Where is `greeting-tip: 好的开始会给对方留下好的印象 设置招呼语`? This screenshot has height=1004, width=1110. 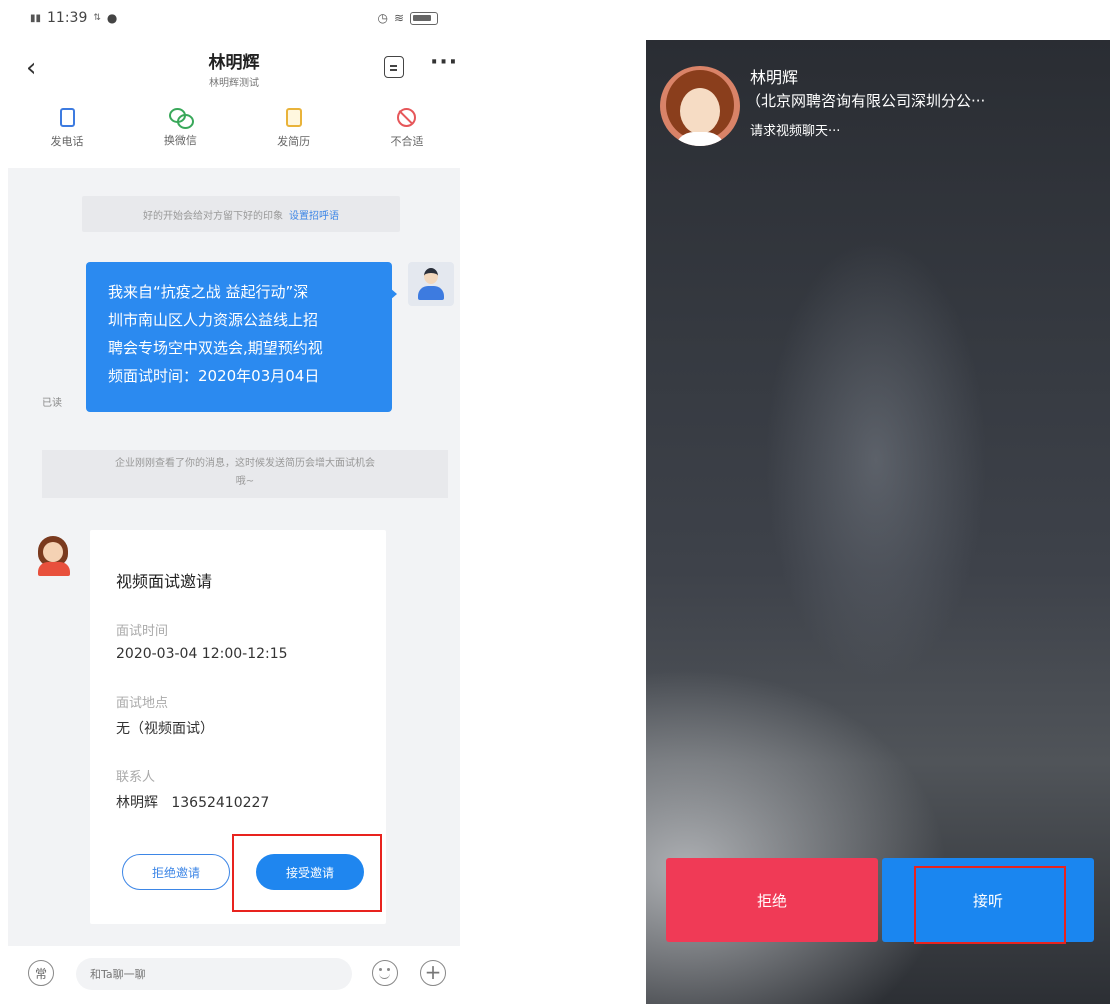 greeting-tip: 好的开始会给对方留下好的印象 设置招呼语 is located at coordinates (241, 214).